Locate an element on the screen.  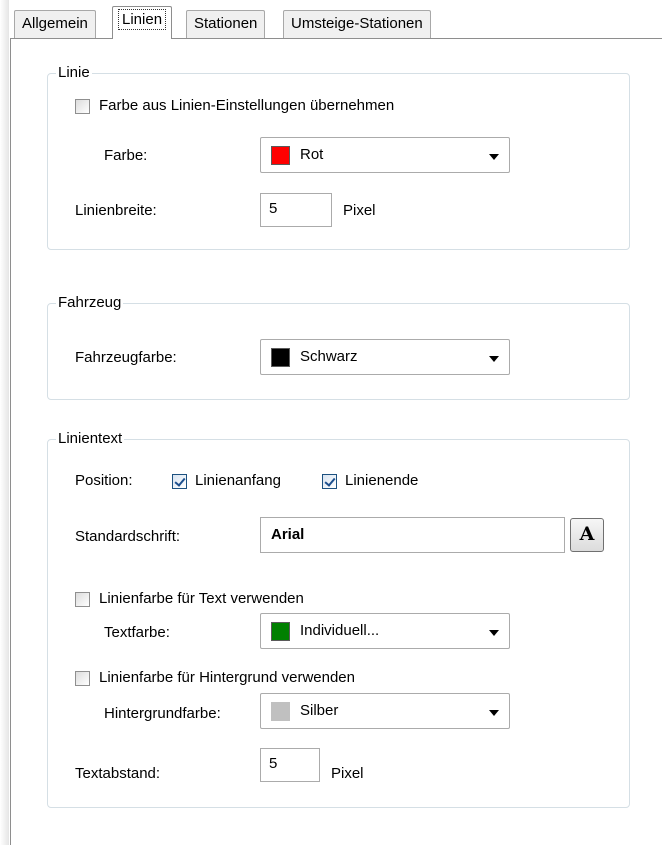
text-line-color-label: Linienfarbe für Text verwenden is located at coordinates (201, 598).